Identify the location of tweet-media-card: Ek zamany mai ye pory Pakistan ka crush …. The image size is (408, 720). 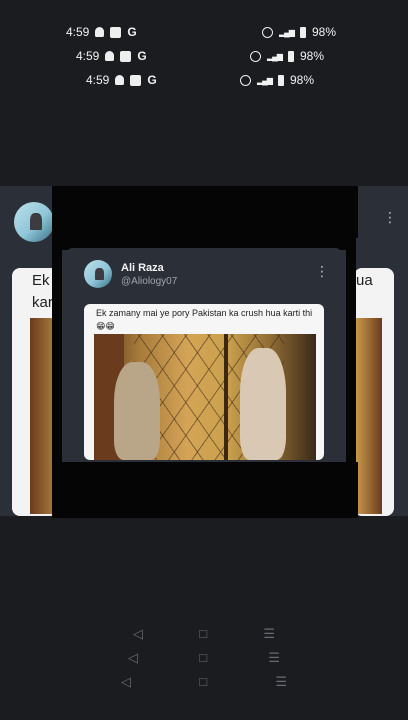
(204, 382).